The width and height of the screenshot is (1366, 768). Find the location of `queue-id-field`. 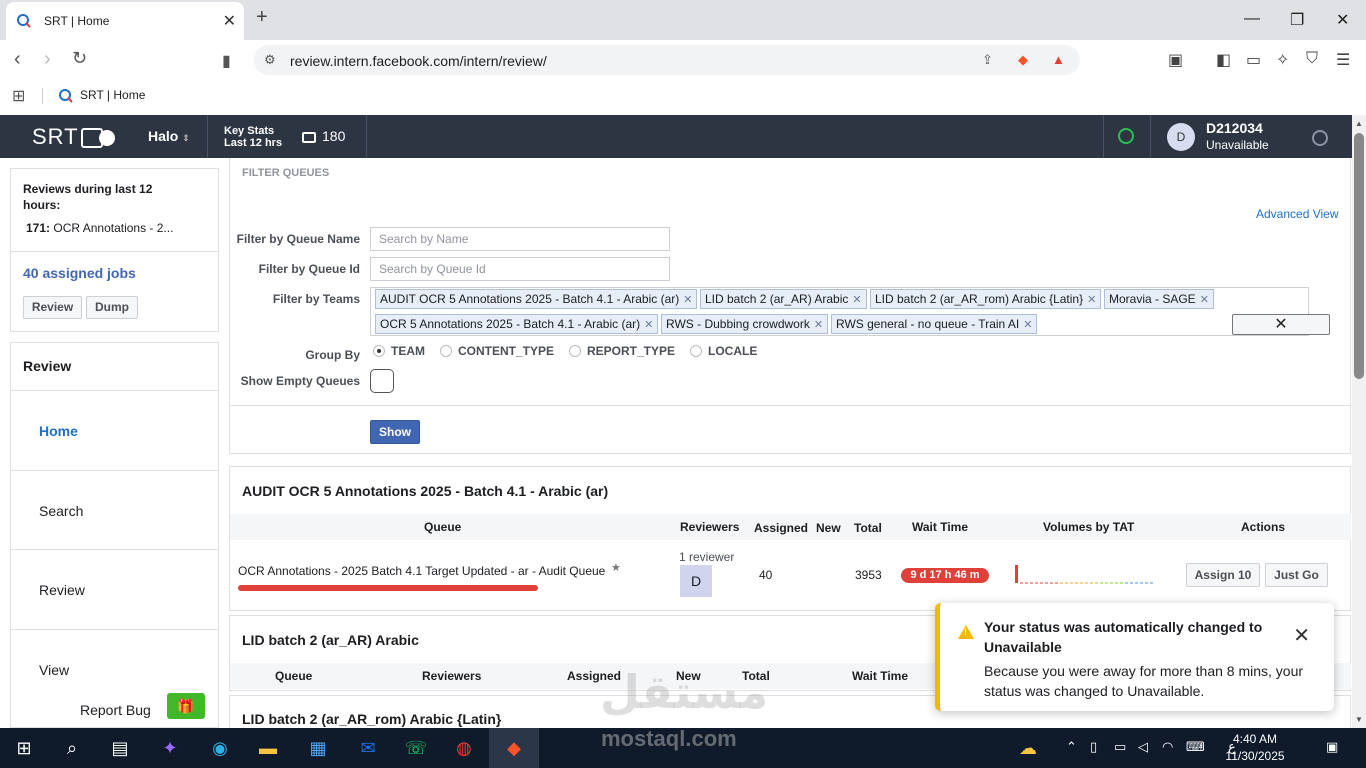

queue-id-field is located at coordinates (520, 269).